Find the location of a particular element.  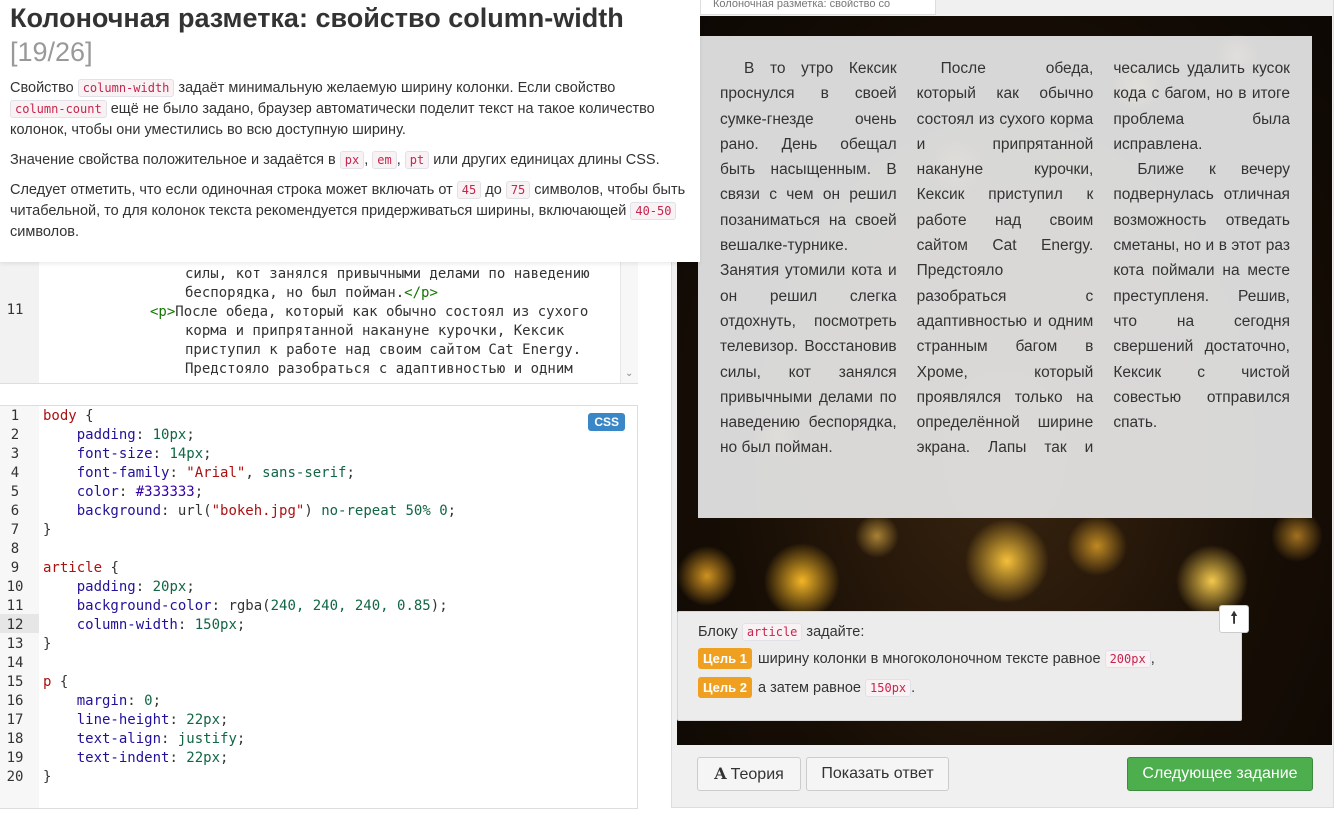

code-text: url( is located at coordinates (194, 511).